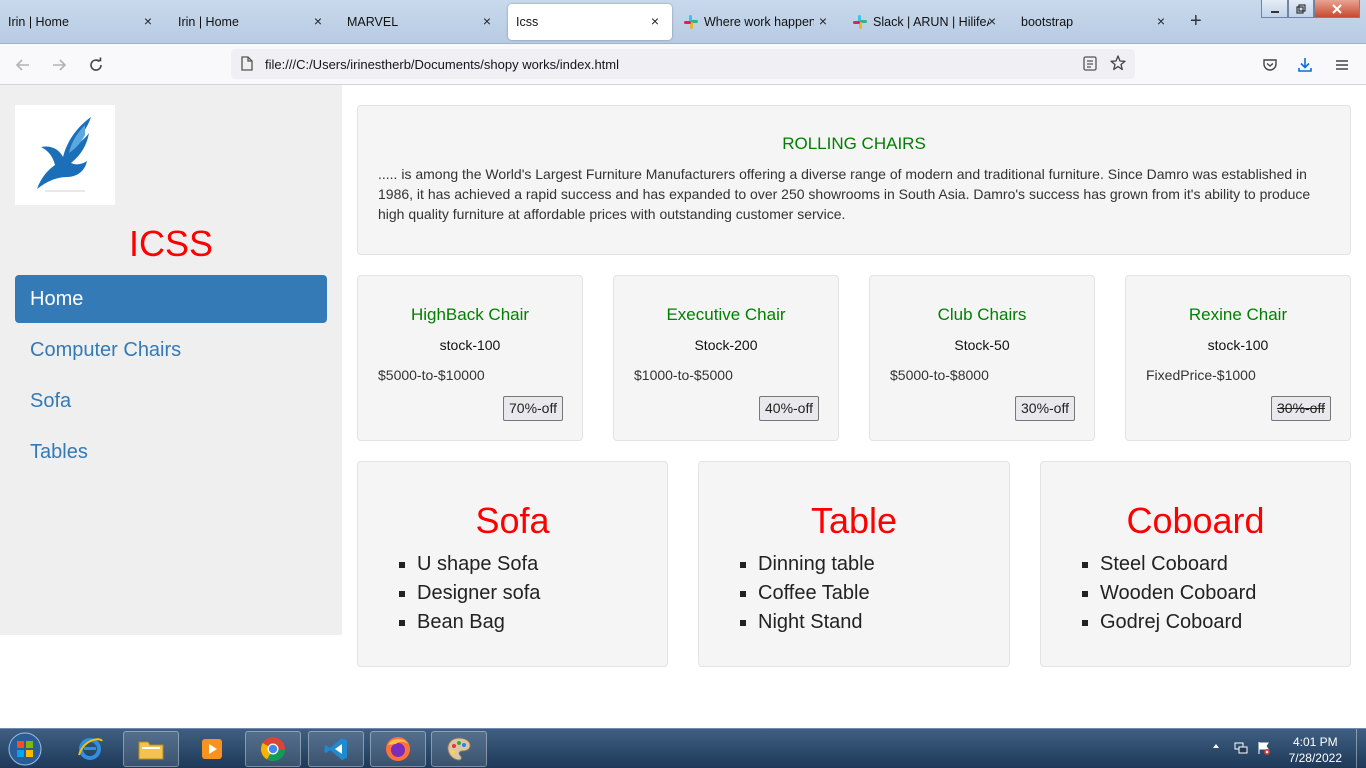 This screenshot has width=1366, height=768. I want to click on brand-title: ICSS, so click(171, 243).